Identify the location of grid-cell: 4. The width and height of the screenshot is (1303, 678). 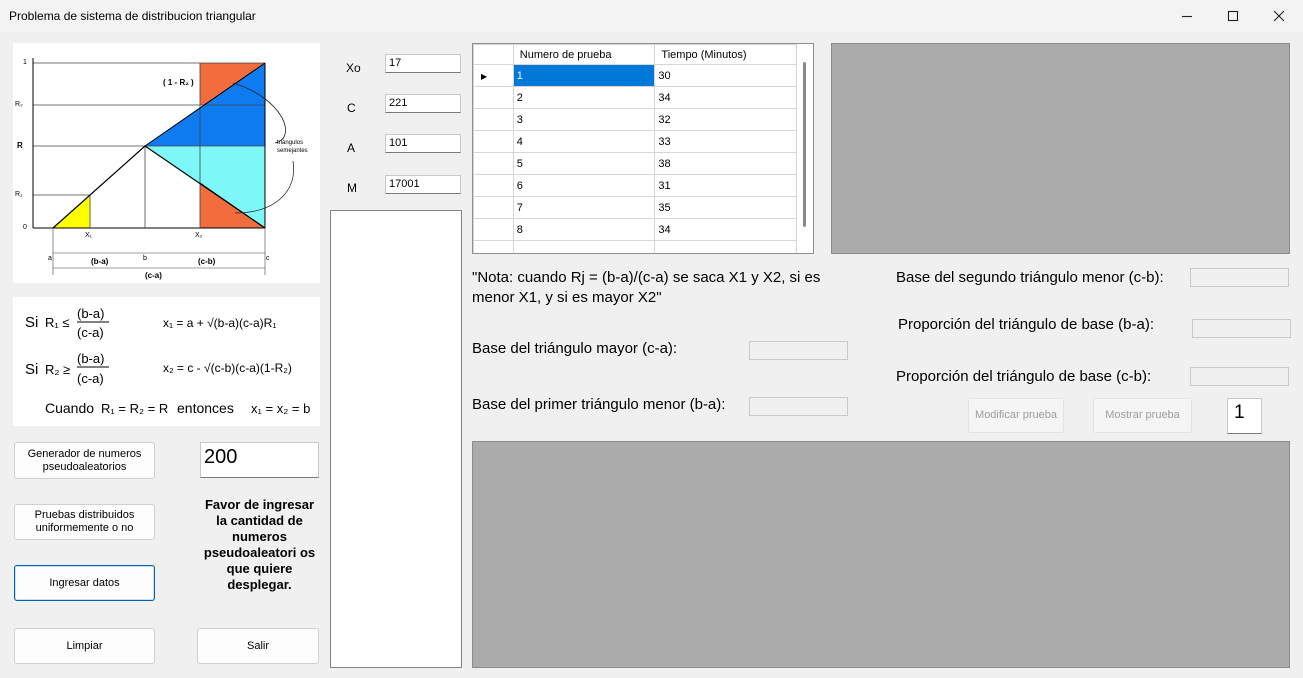
(584, 141).